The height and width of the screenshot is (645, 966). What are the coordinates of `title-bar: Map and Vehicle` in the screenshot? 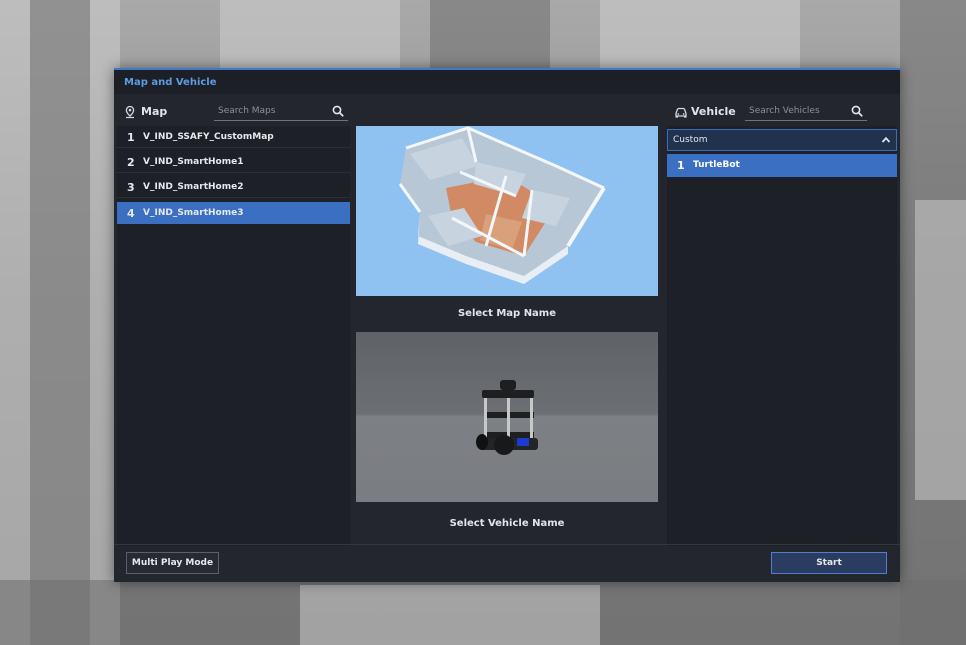 It's located at (507, 82).